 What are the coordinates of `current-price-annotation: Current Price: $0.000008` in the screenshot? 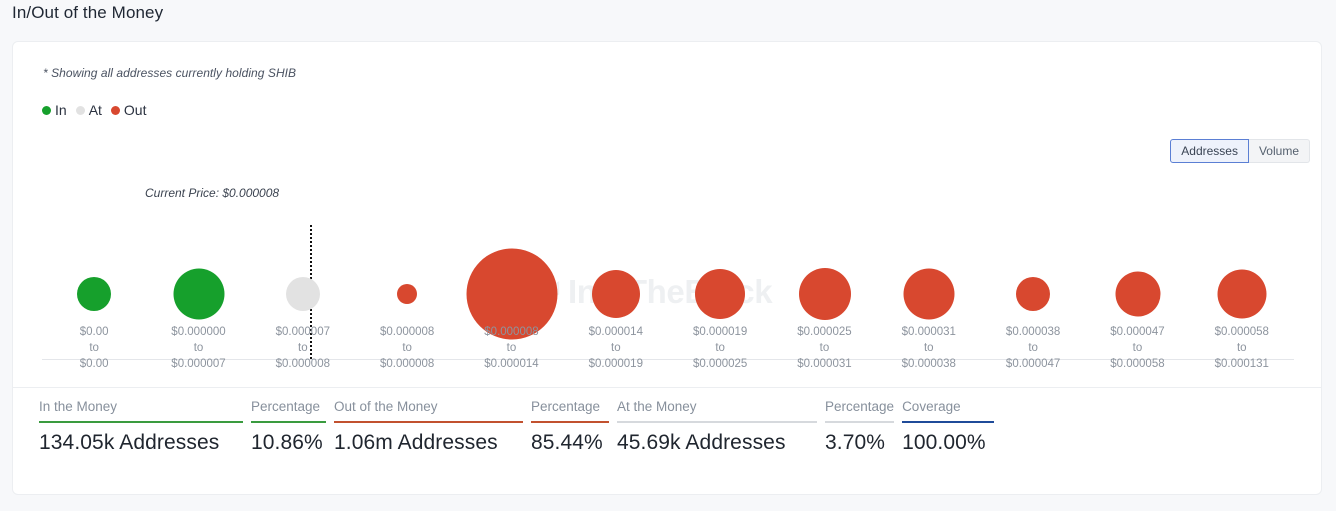 It's located at (212, 193).